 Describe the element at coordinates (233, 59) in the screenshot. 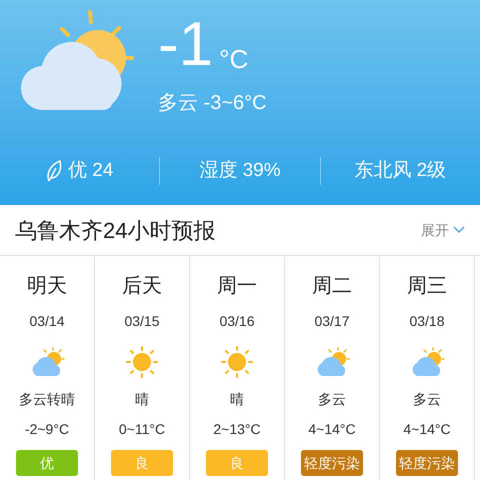

I see `temperature-unit: °C` at that location.